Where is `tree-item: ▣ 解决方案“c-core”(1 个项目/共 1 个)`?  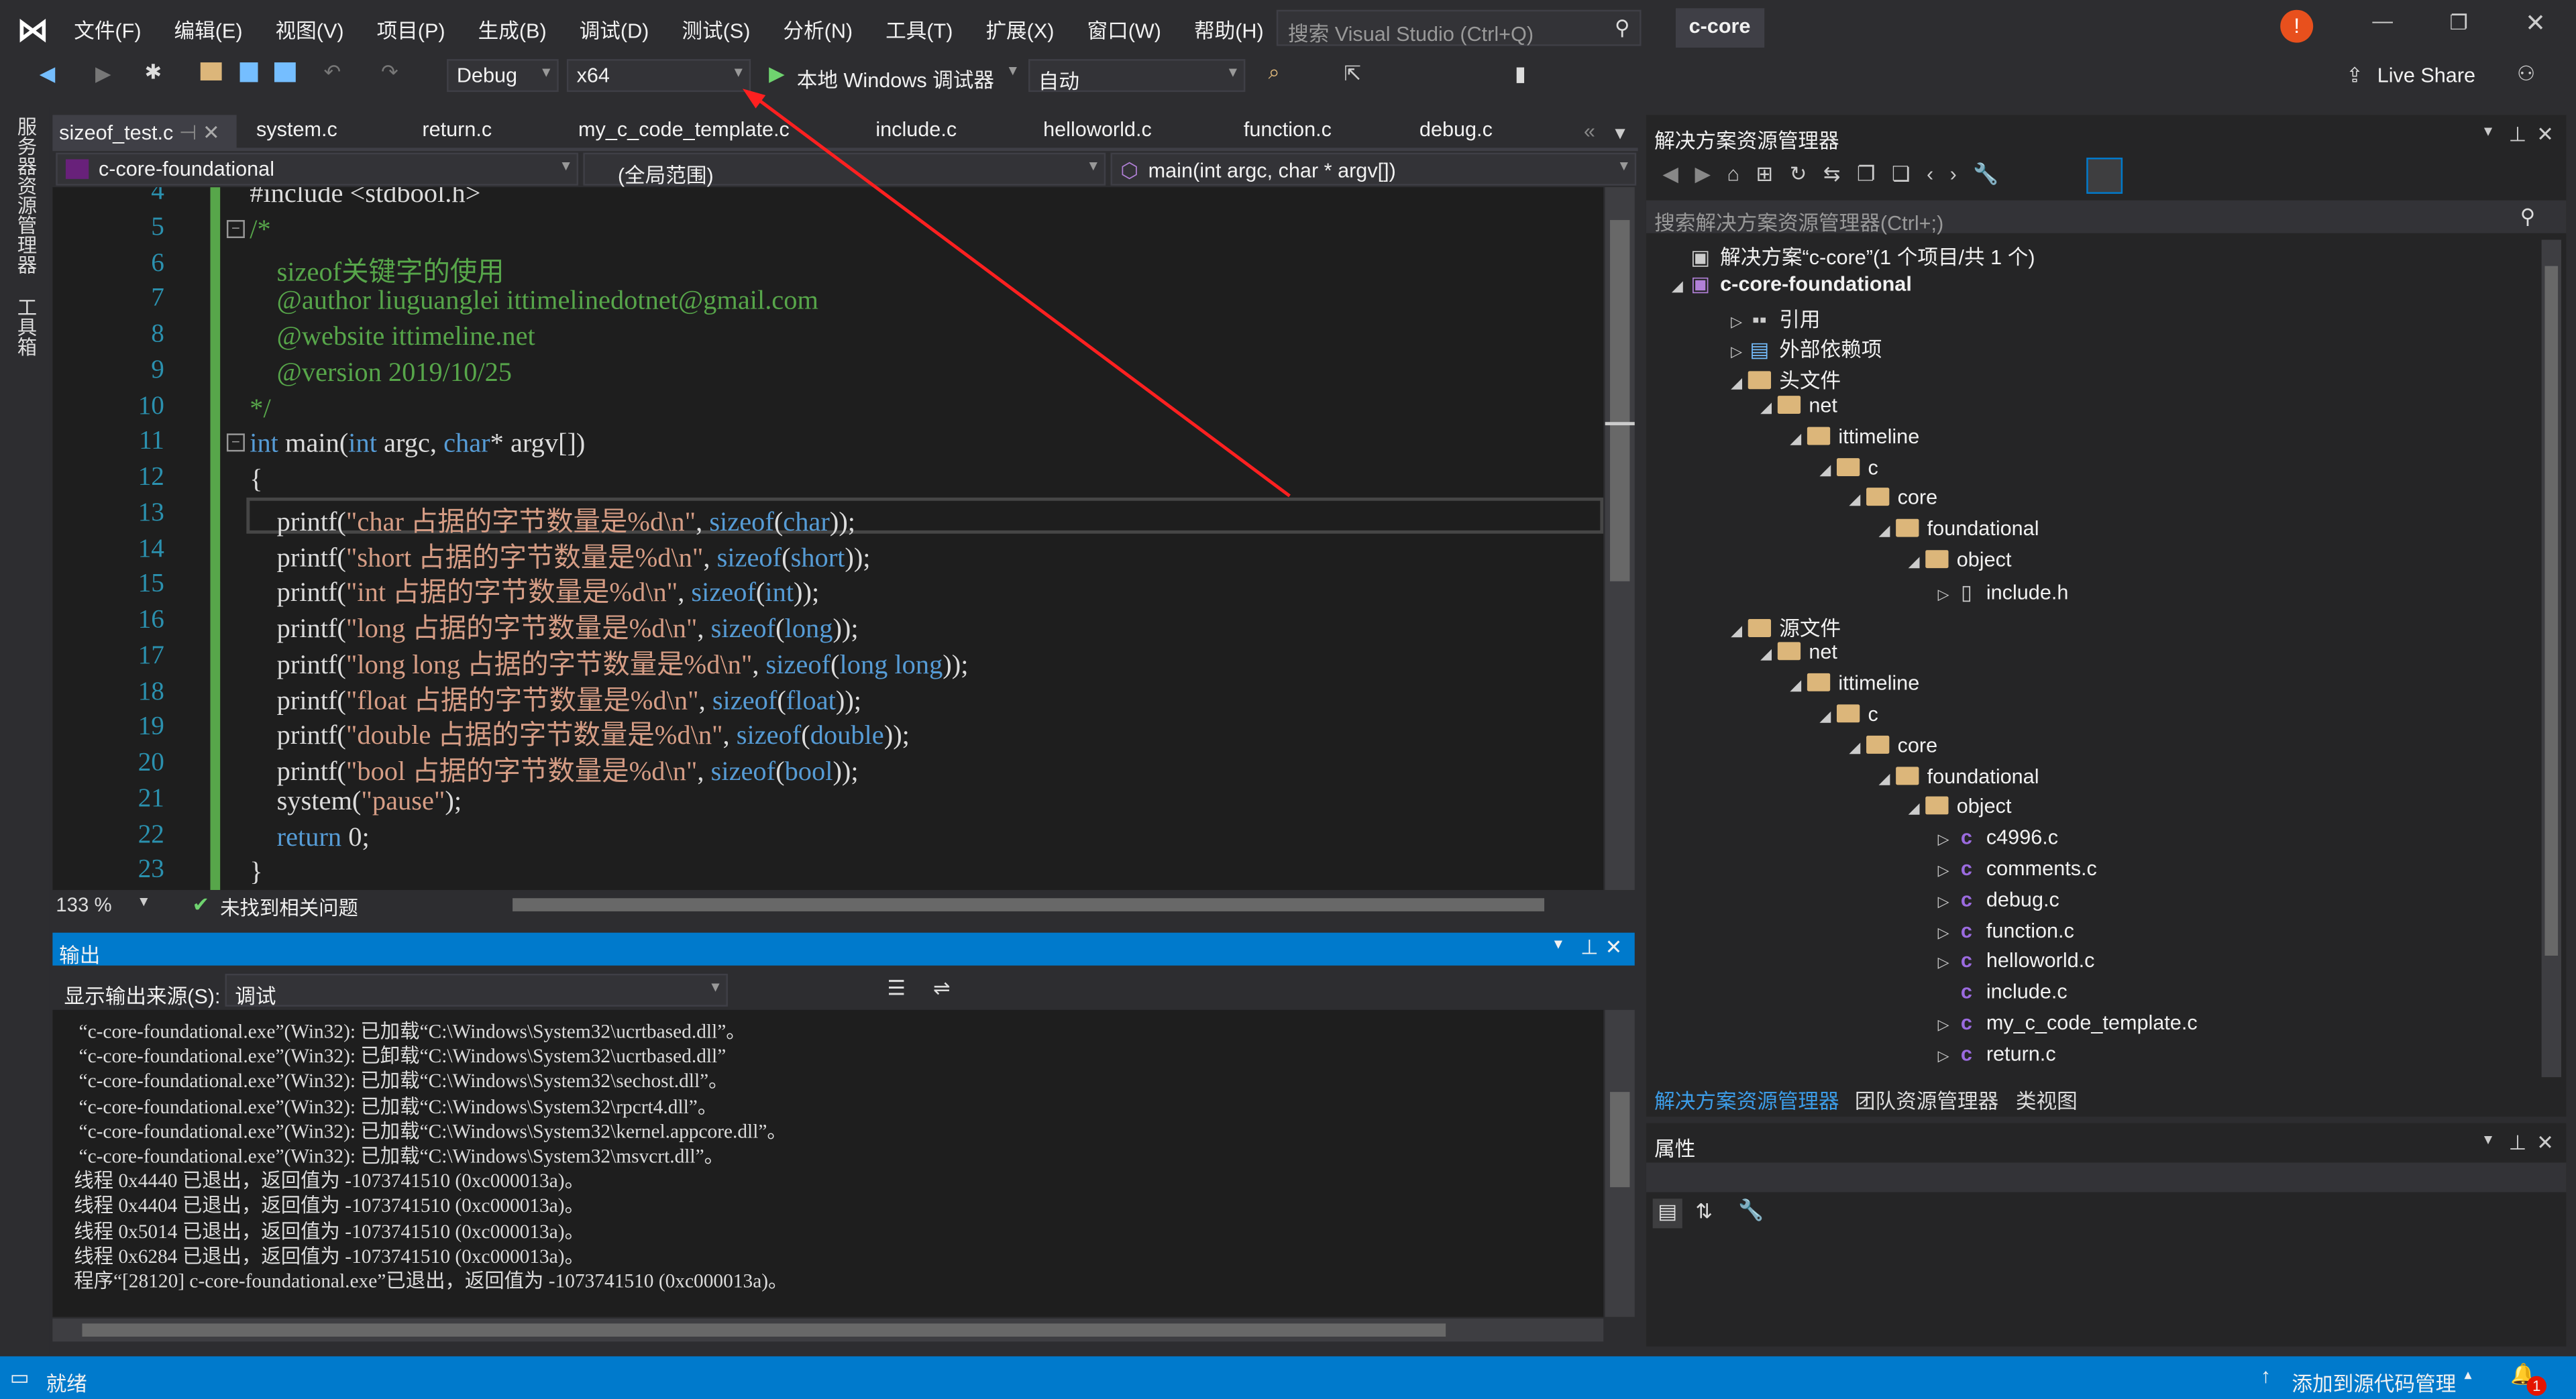 tree-item: ▣ 解决方案“c-core”(1 个项目/共 1 个) is located at coordinates (1850, 255).